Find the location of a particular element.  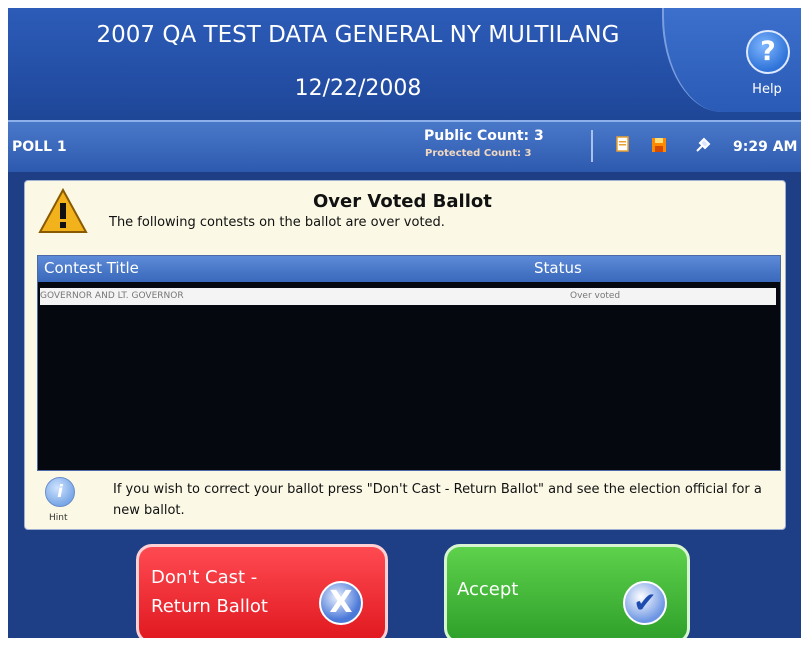

dialog-title: Over Voted Ballot is located at coordinates (402, 201).